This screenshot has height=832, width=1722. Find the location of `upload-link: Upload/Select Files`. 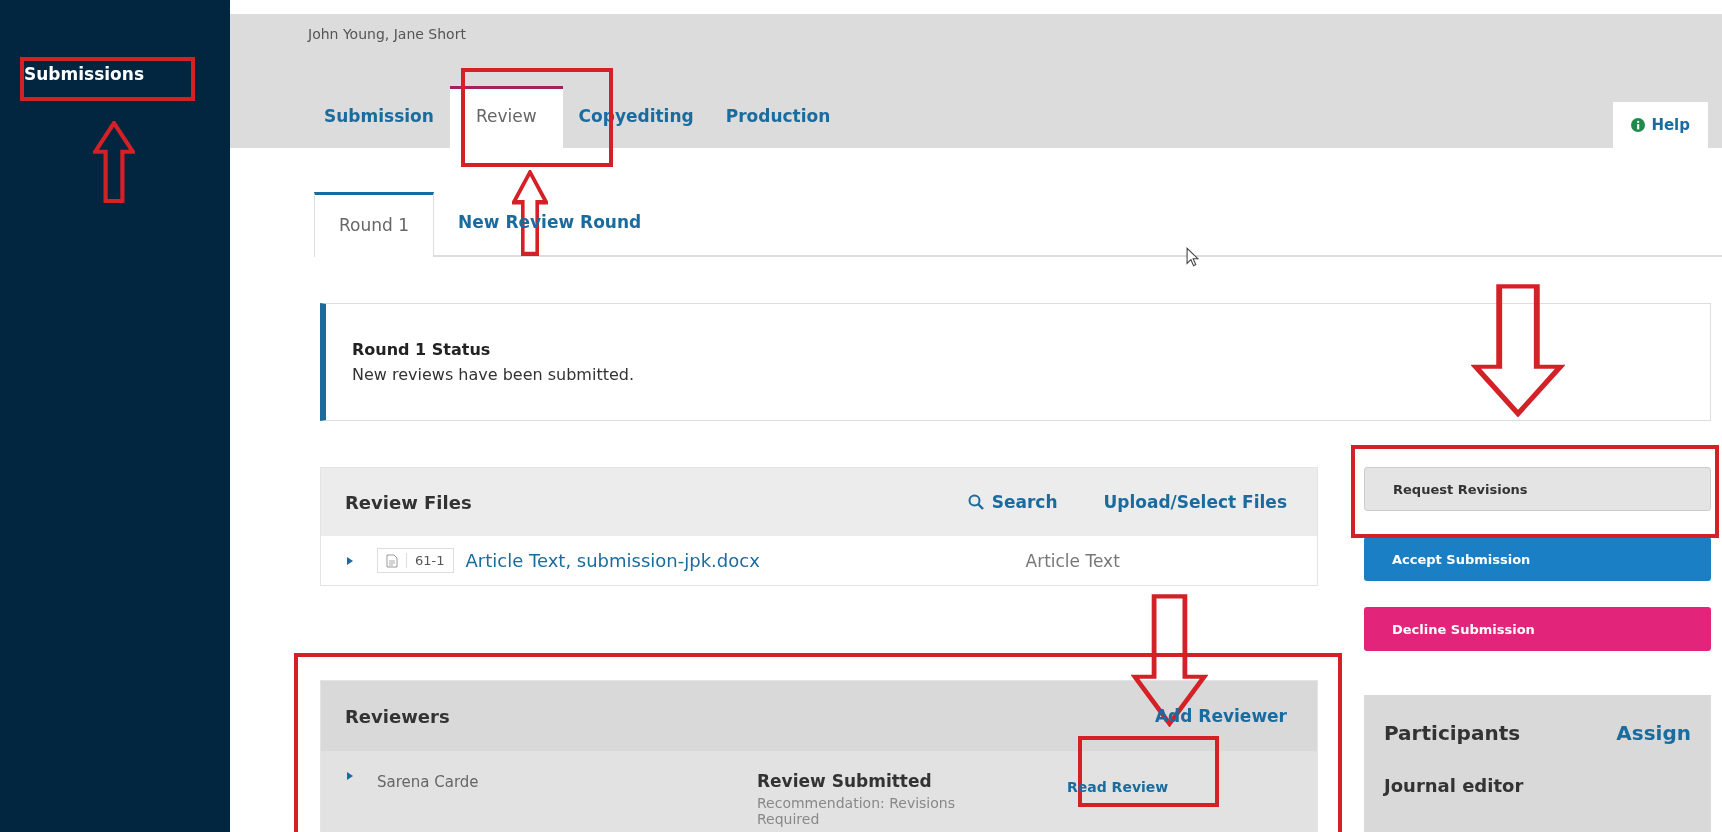

upload-link: Upload/Select Files is located at coordinates (1195, 502).